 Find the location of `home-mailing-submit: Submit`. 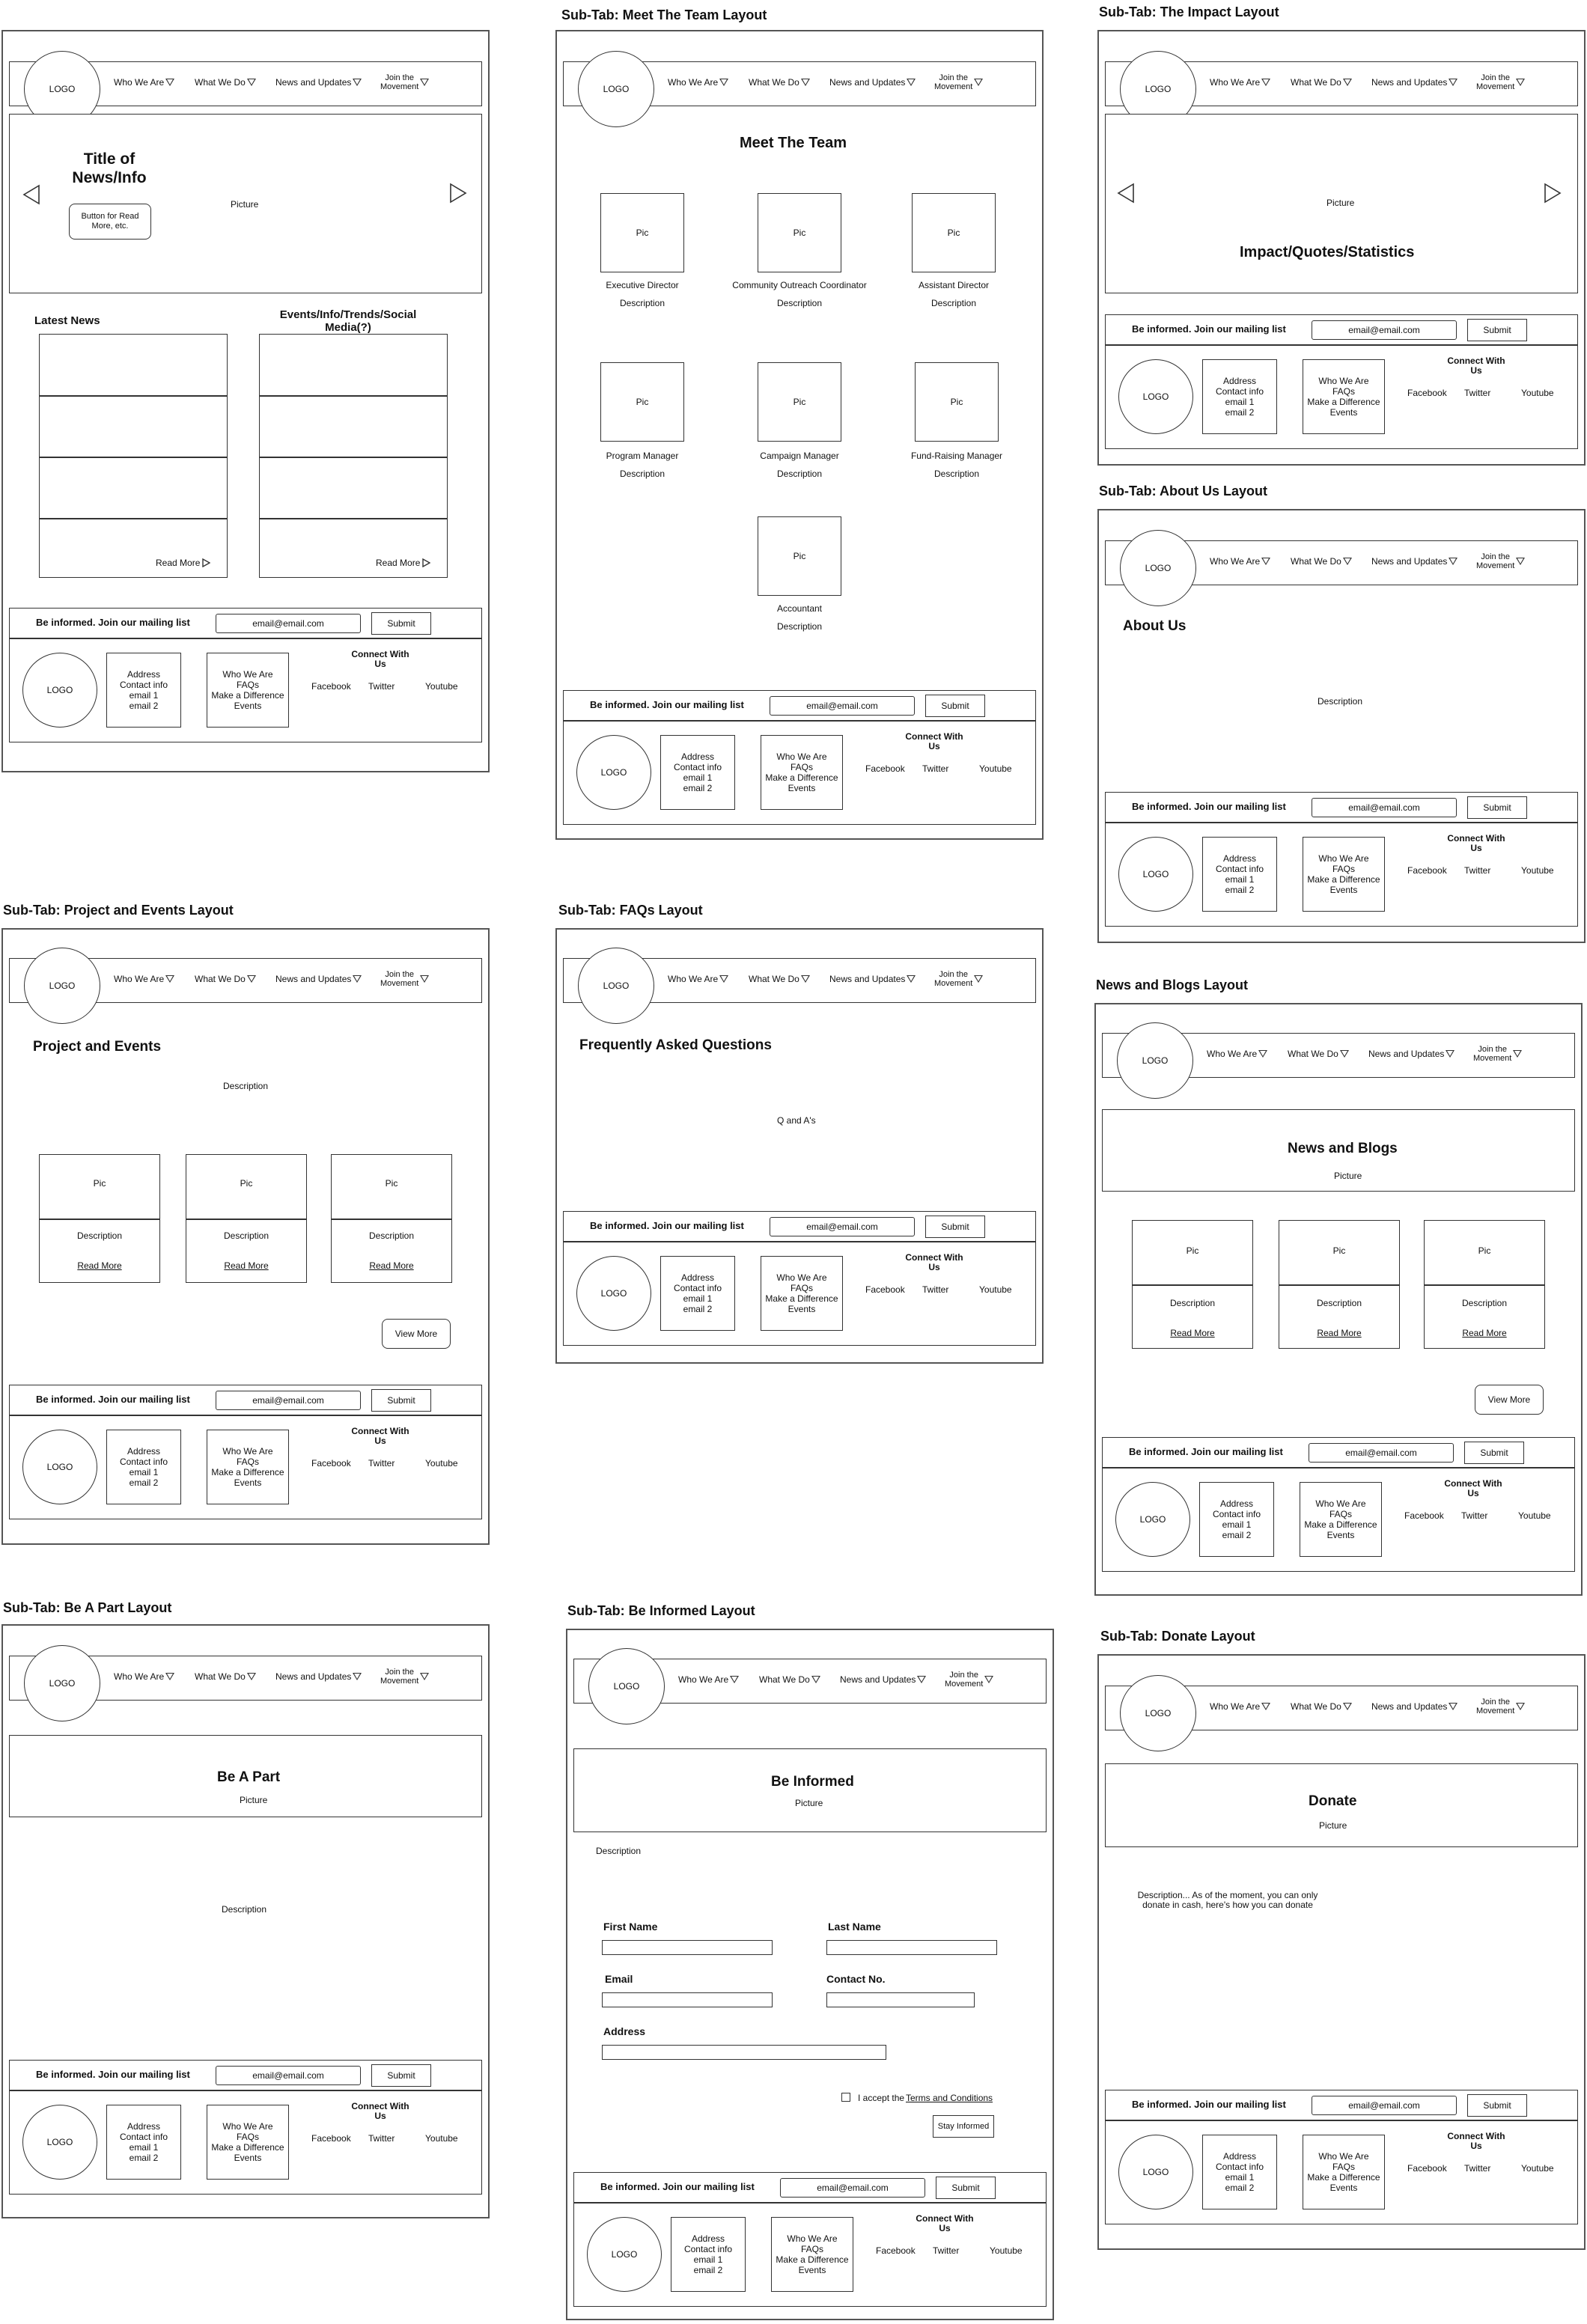

home-mailing-submit: Submit is located at coordinates (401, 623).